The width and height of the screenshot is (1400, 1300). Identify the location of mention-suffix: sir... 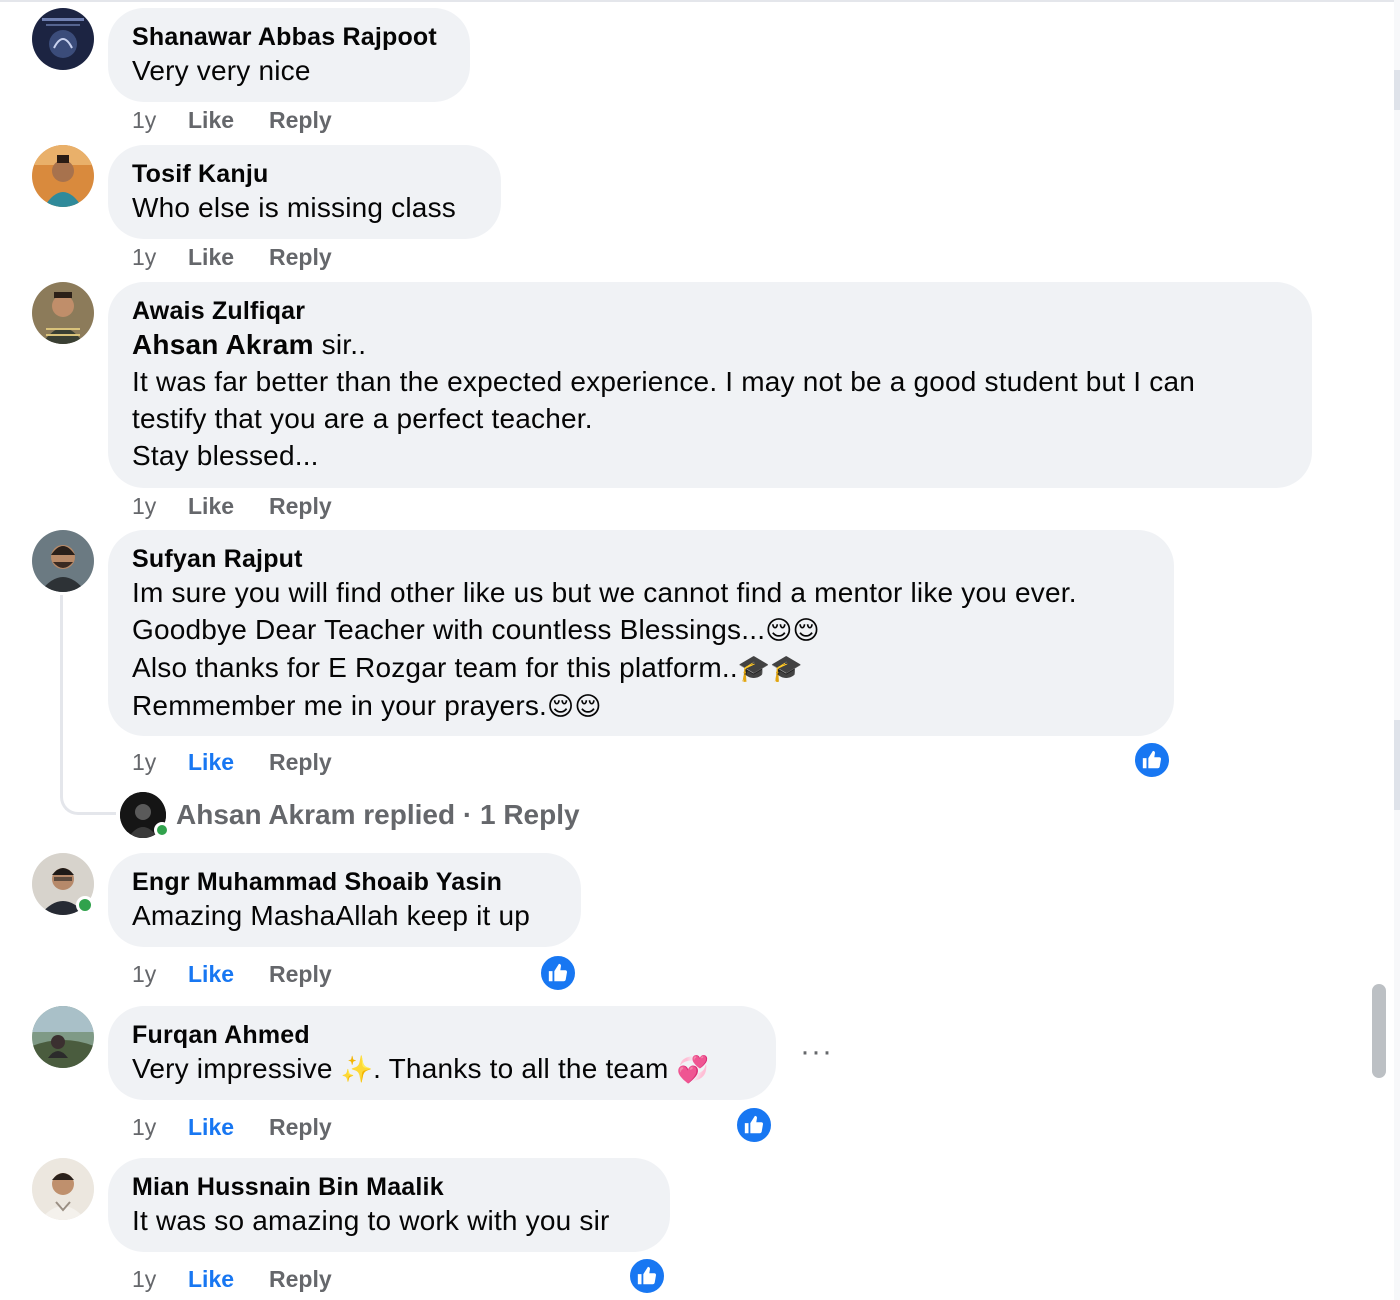
(340, 344).